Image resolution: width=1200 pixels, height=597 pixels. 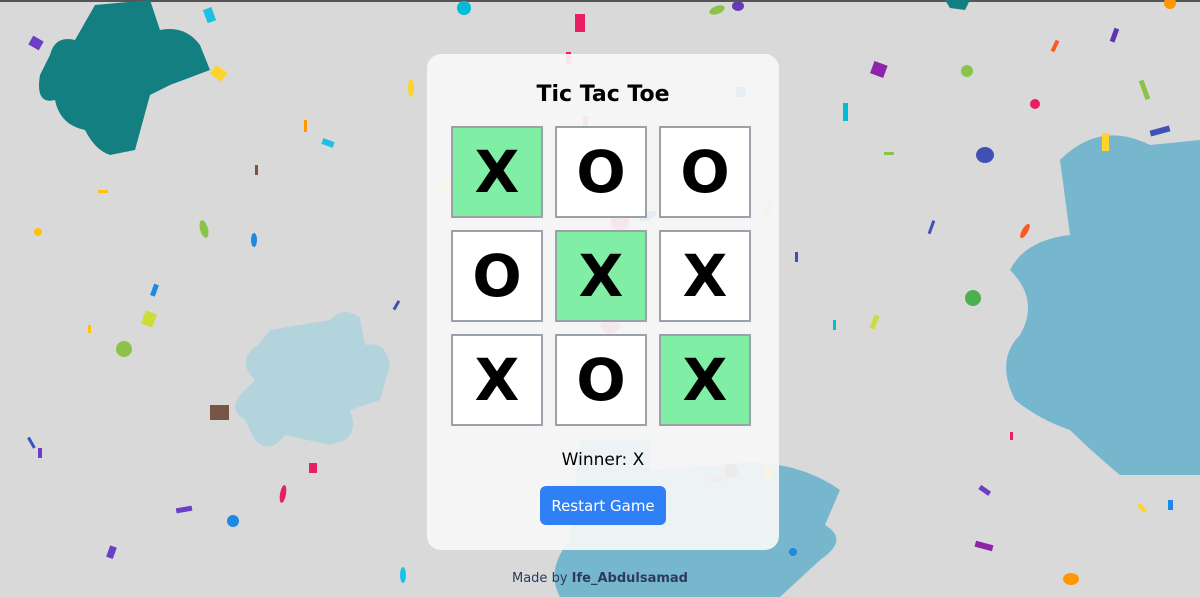 I want to click on board-cell-8: O, so click(x=601, y=380).